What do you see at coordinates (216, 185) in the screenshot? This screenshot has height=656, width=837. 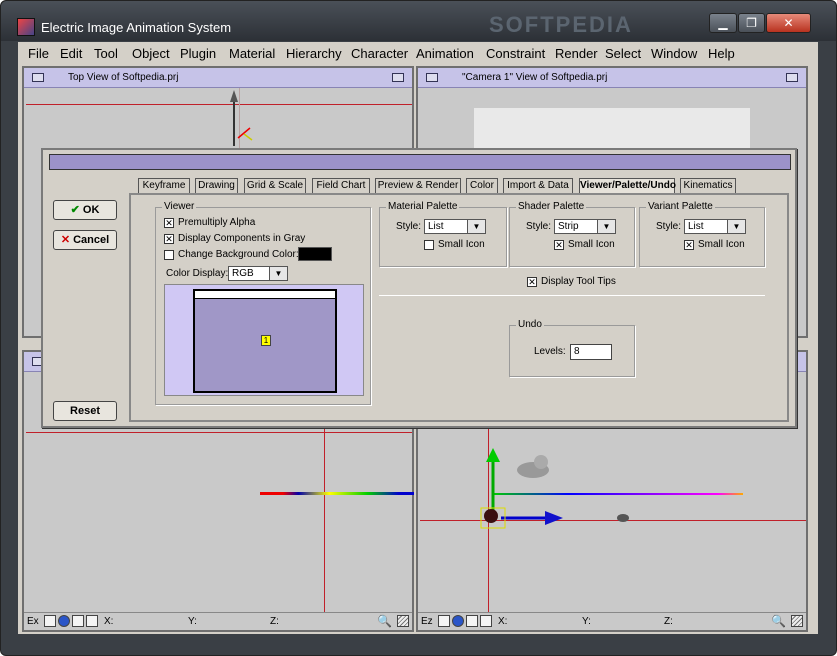 I see `tab-drawing: Drawing` at bounding box center [216, 185].